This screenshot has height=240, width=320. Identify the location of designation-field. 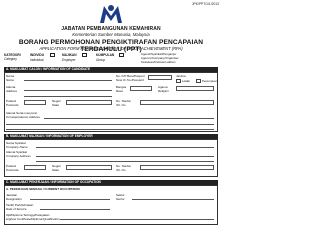
(70, 199).